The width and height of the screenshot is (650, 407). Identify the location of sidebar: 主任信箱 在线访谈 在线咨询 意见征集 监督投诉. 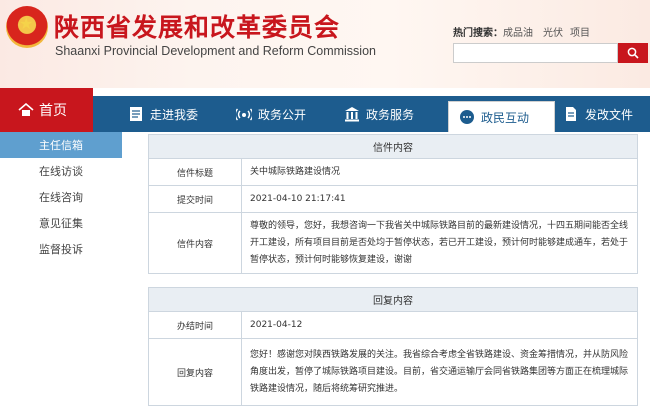
(61, 269).